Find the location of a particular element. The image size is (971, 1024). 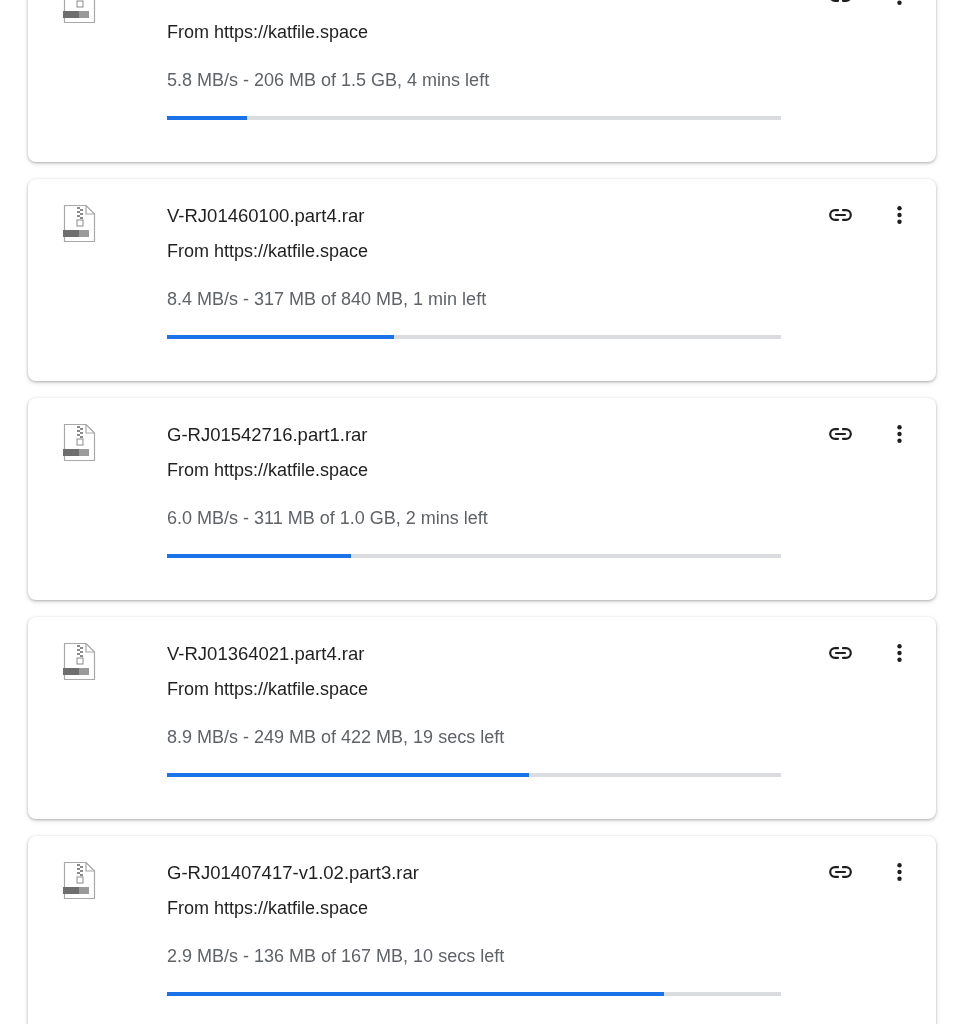

download-status: 5.8 MB/s - 206 MB of 1.5 GB, 4 mins left is located at coordinates (329, 80).